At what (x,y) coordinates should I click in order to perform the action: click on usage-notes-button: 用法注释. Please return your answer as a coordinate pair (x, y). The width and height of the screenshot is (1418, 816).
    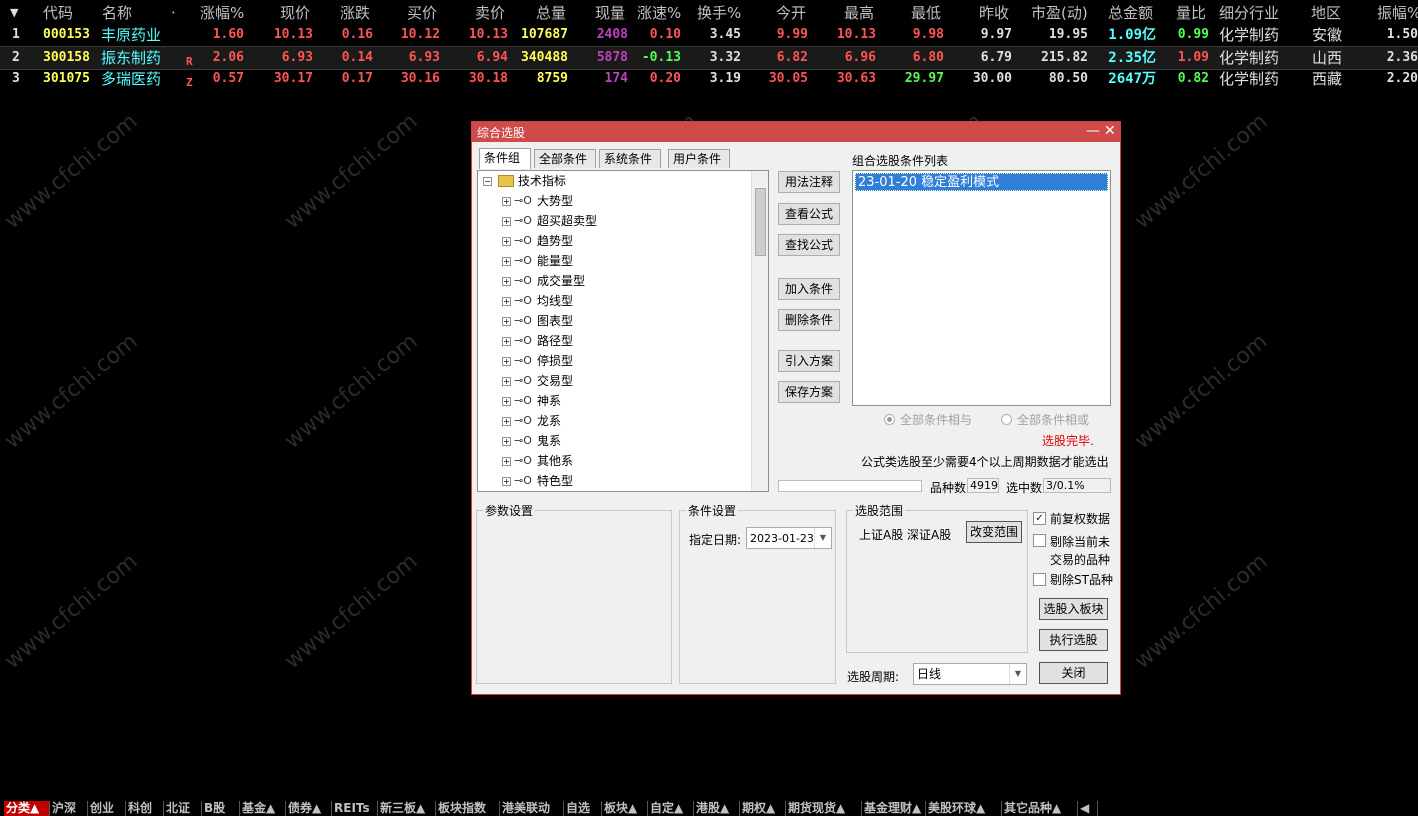
    Looking at the image, I should click on (809, 182).